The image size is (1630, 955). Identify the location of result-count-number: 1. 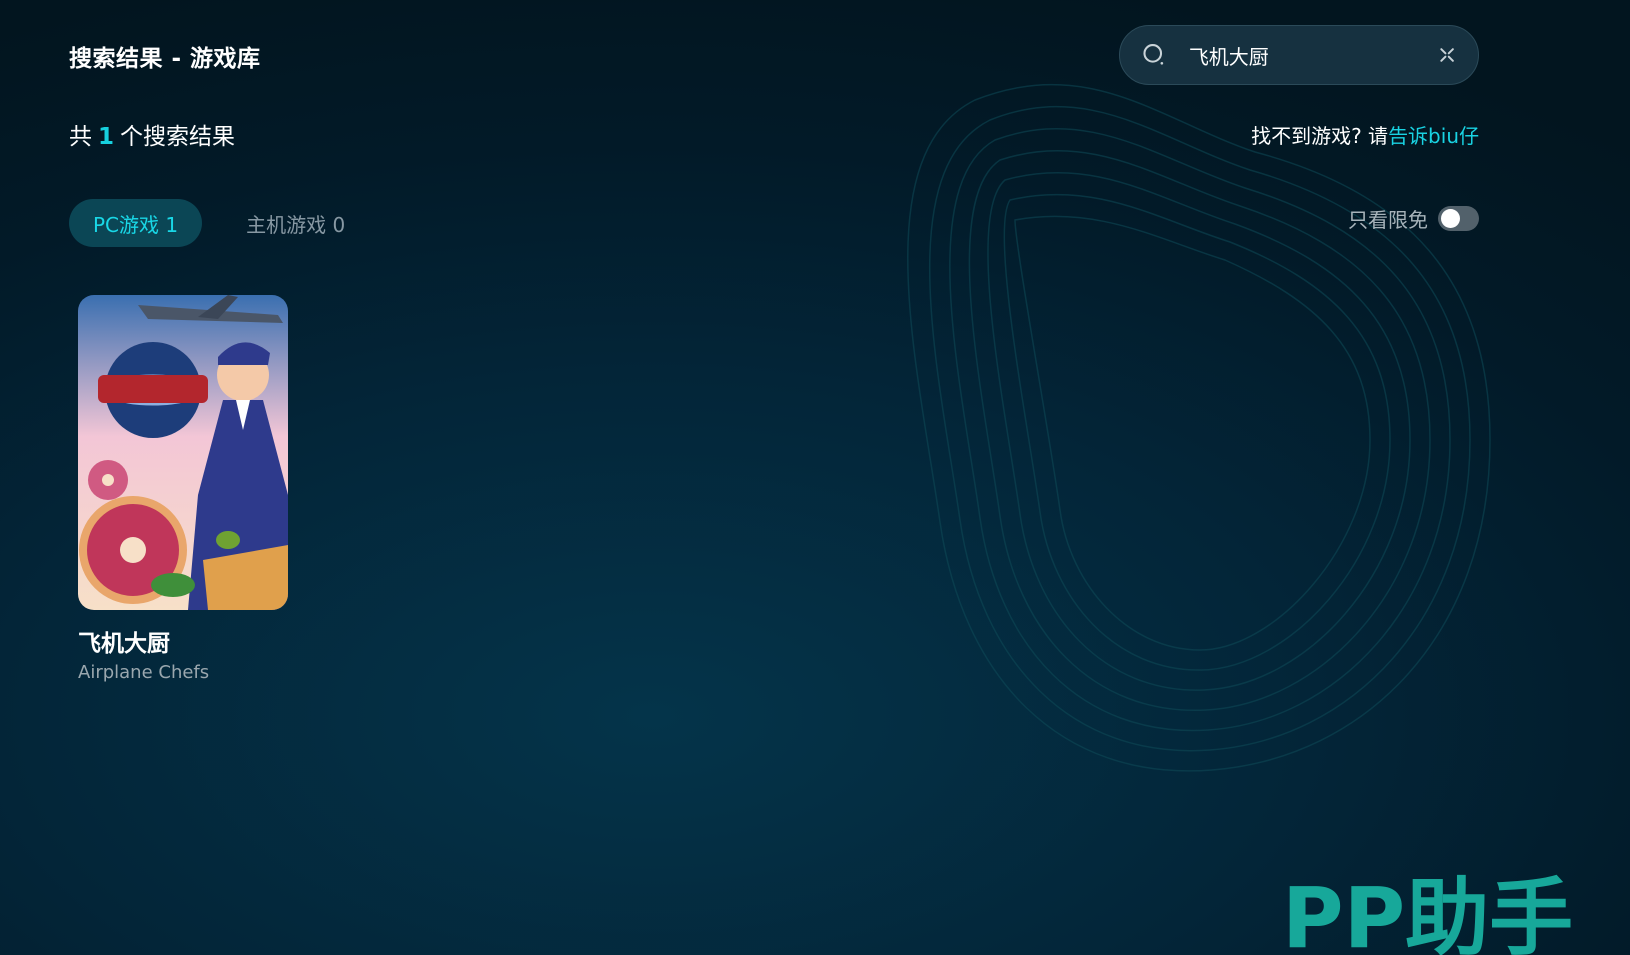
(106, 137).